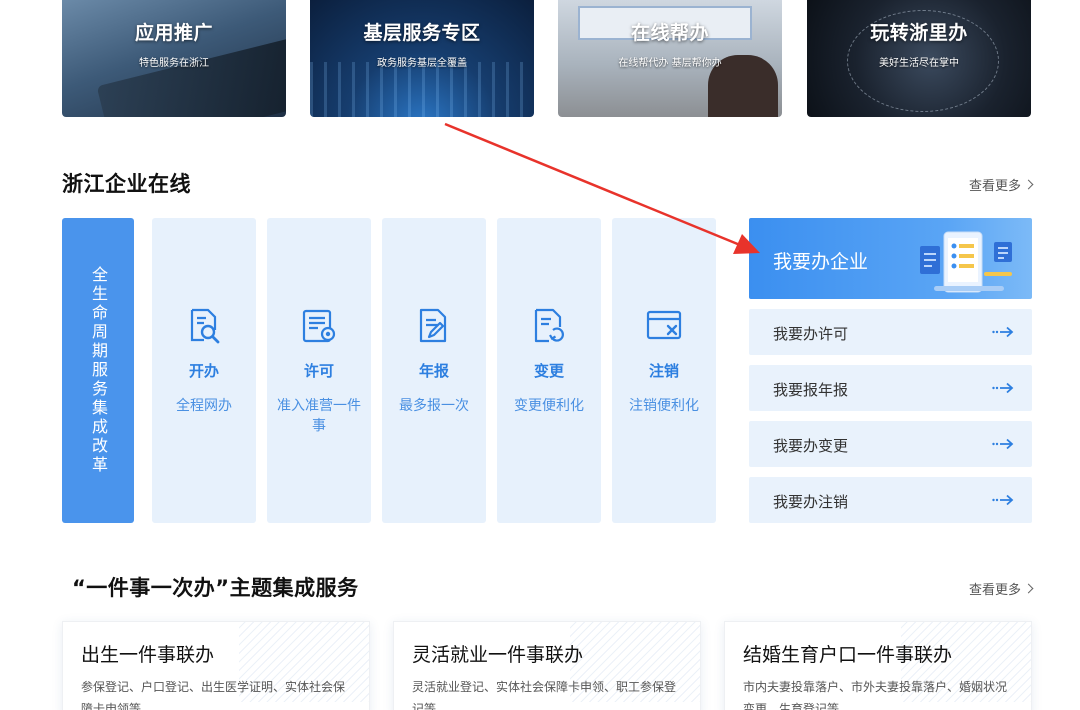  Describe the element at coordinates (205, 326) in the screenshot. I see `document-search-icon` at that location.